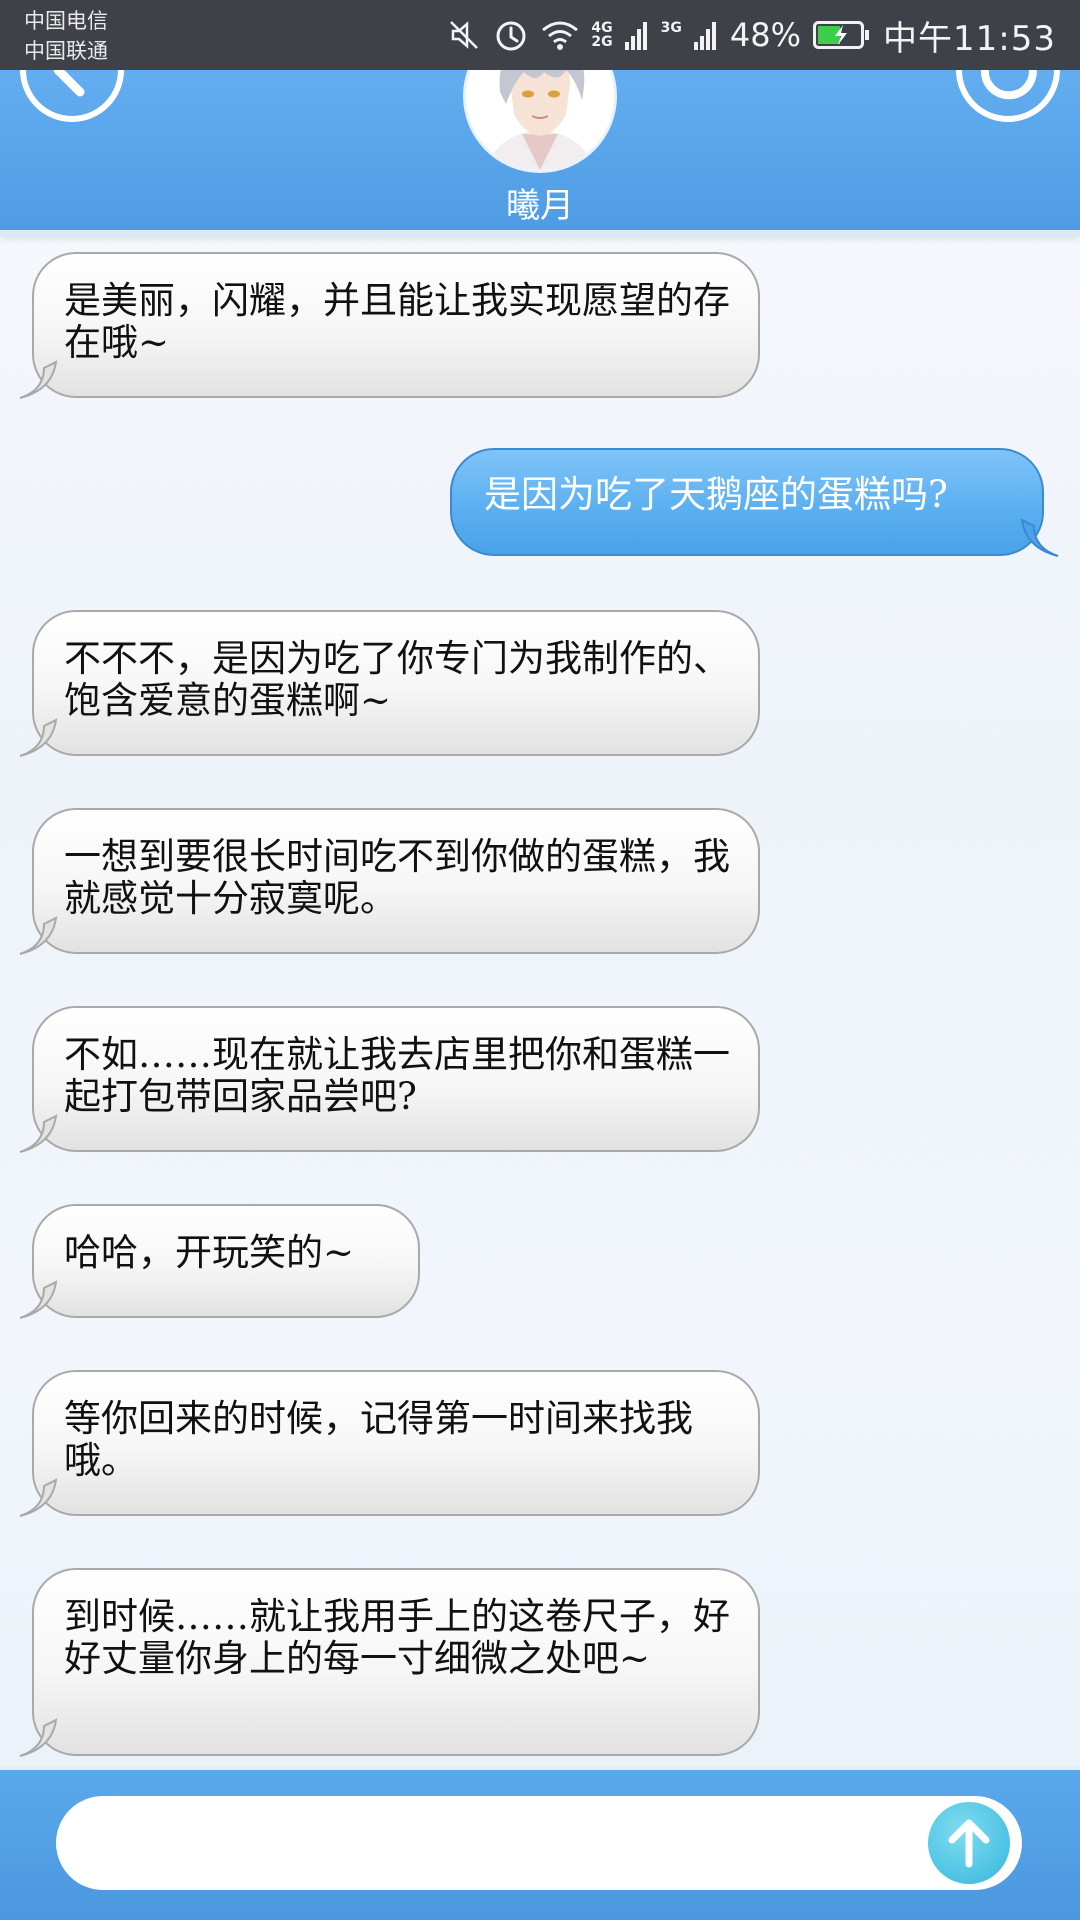 This screenshot has width=1080, height=1920. Describe the element at coordinates (397, 679) in the screenshot. I see `message-text: 不不不，是因为吃了你专门为我制作的、饱含爱意的蛋糕啊~` at that location.